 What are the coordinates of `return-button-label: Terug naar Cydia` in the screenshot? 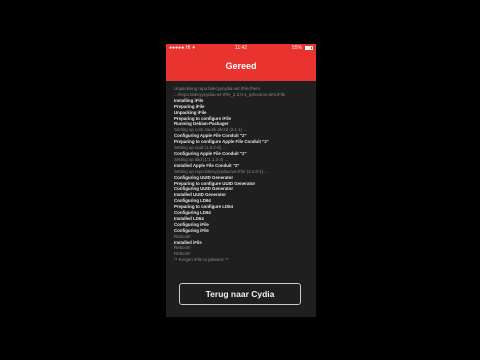 It's located at (240, 294).